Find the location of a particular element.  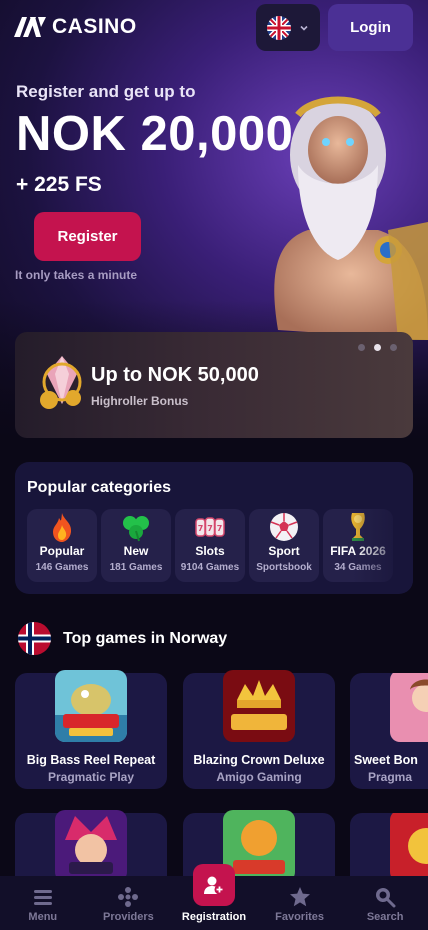

nav-providers: Providers is located at coordinates (129, 903).